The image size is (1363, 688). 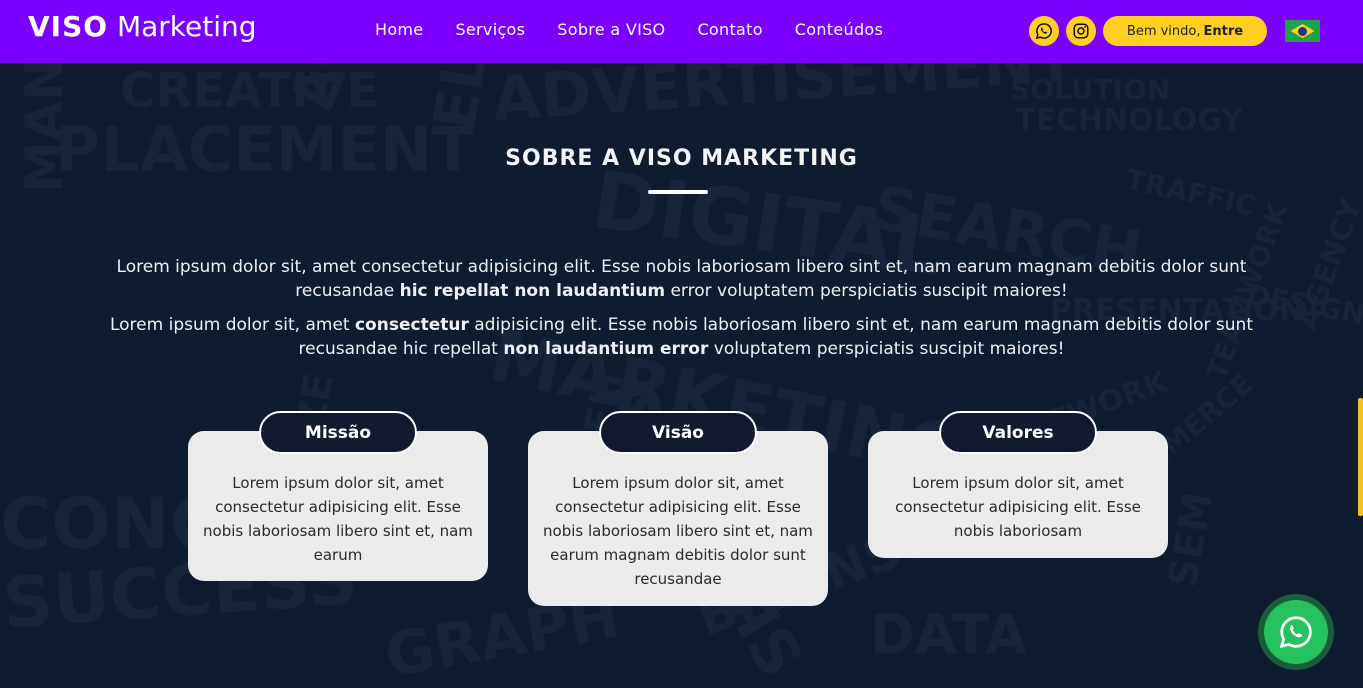 I want to click on floating-whatsapp-button, so click(x=1296, y=632).